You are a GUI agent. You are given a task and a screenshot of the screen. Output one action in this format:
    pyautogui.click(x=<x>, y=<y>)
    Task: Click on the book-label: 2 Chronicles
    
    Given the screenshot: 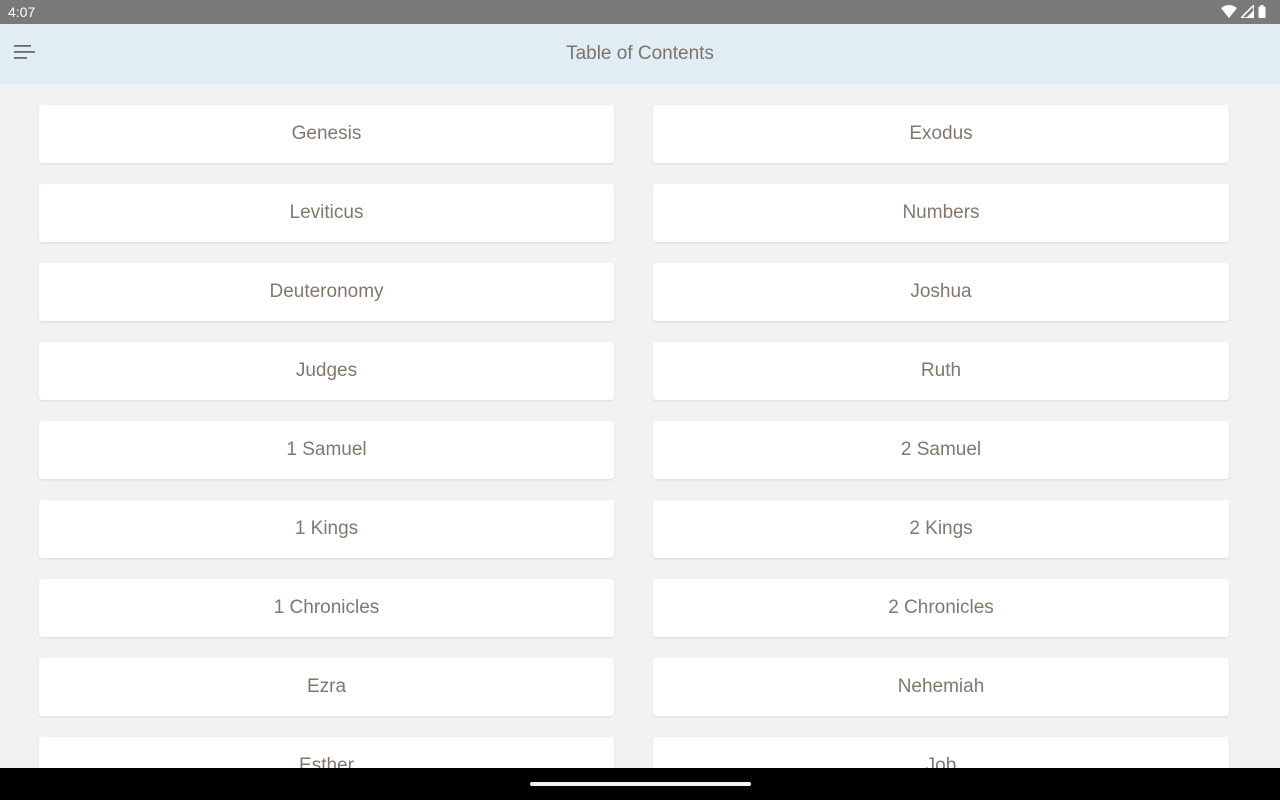 What is the action you would take?
    pyautogui.click(x=941, y=607)
    